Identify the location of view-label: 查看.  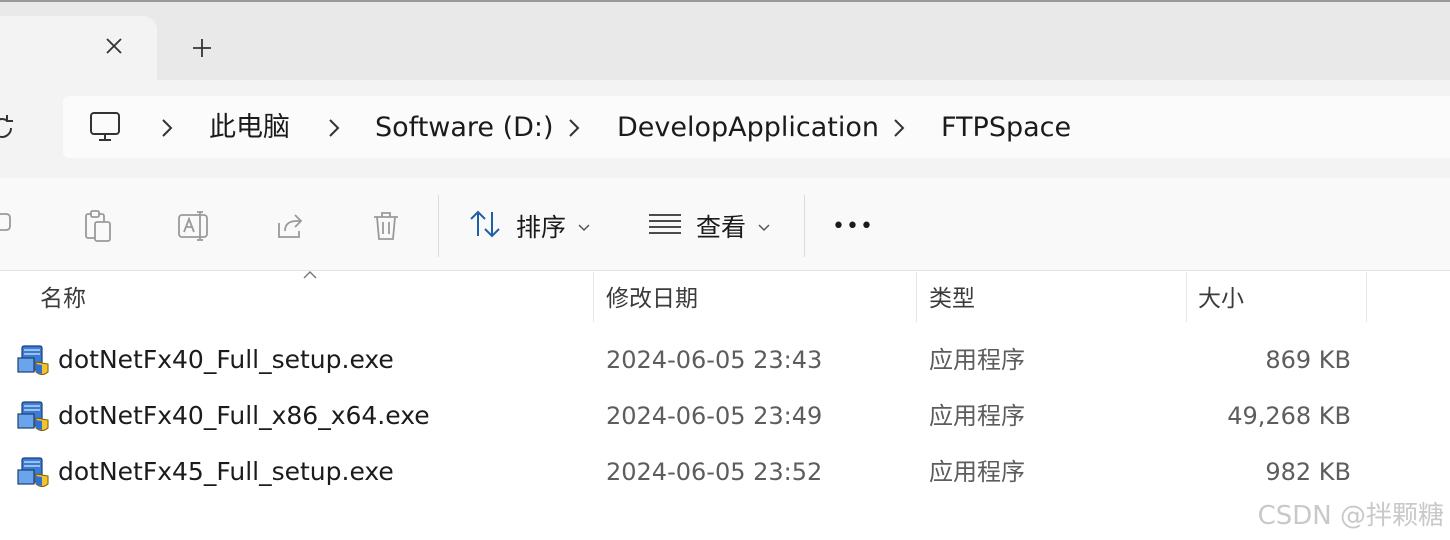
(721, 227).